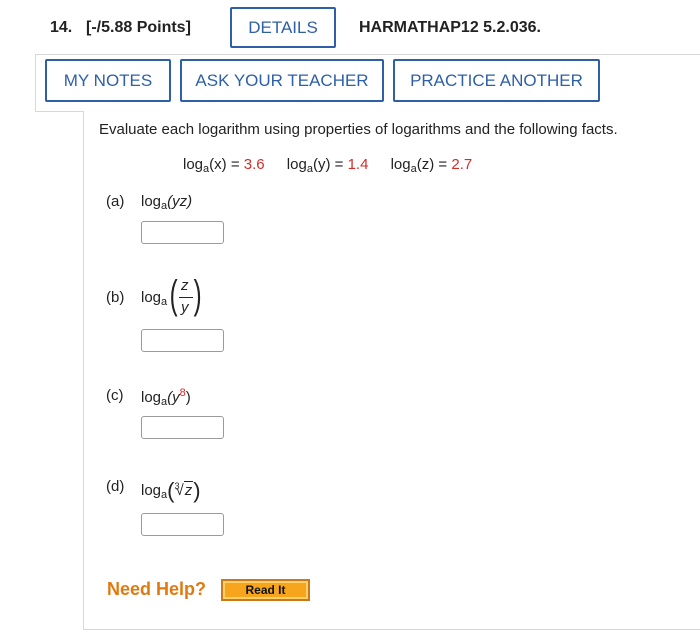  What do you see at coordinates (173, 295) in the screenshot?
I see `left-paren: (` at bounding box center [173, 295].